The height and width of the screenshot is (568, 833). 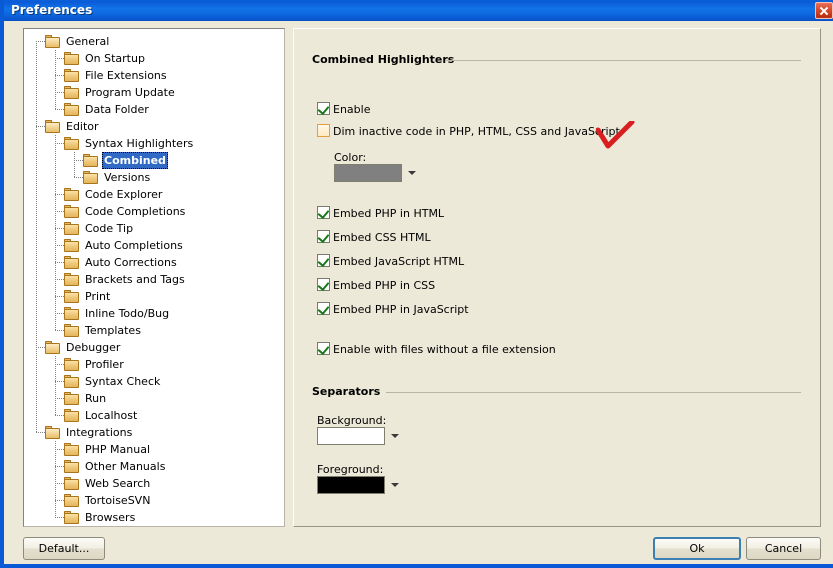 I want to click on checkbox-embed-php-in-javascript: Embed PHP in JavaScript, so click(x=393, y=309).